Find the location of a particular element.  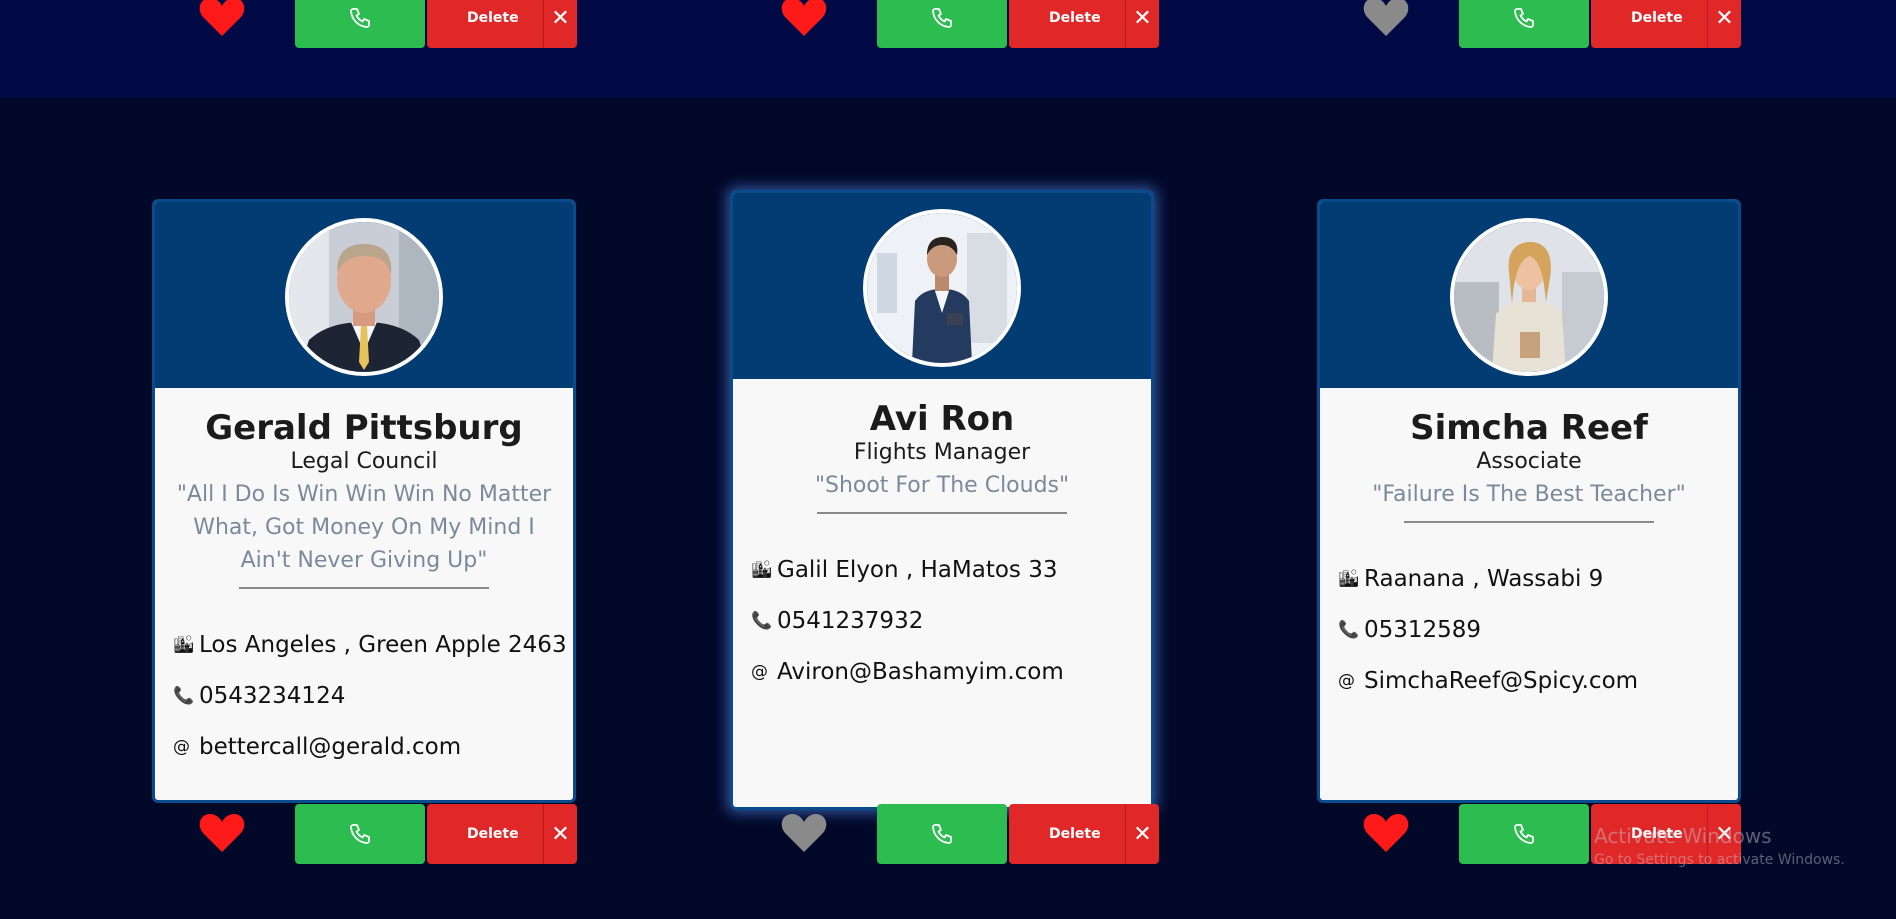

address-text: Galil Elyon , HaMatos 33 is located at coordinates (917, 569).